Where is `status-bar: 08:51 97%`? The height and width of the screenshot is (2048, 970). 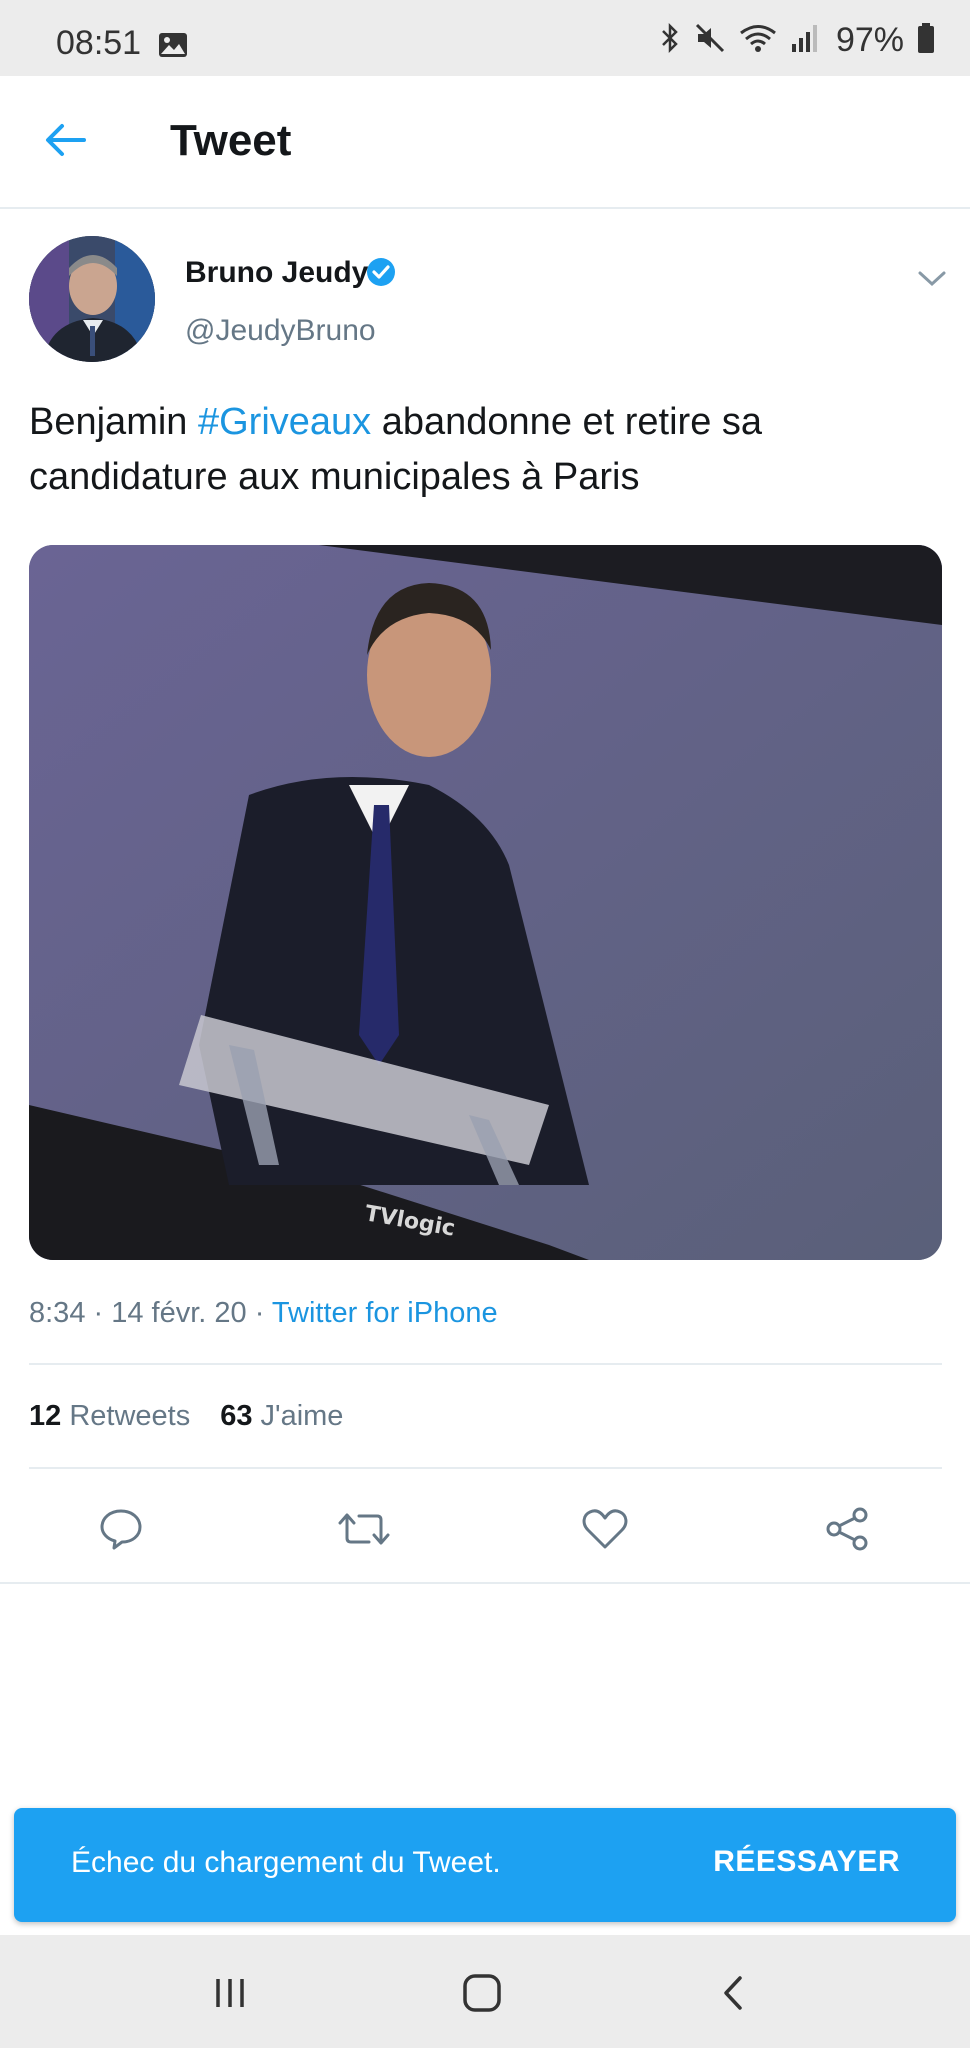
status-bar: 08:51 97% is located at coordinates (485, 38).